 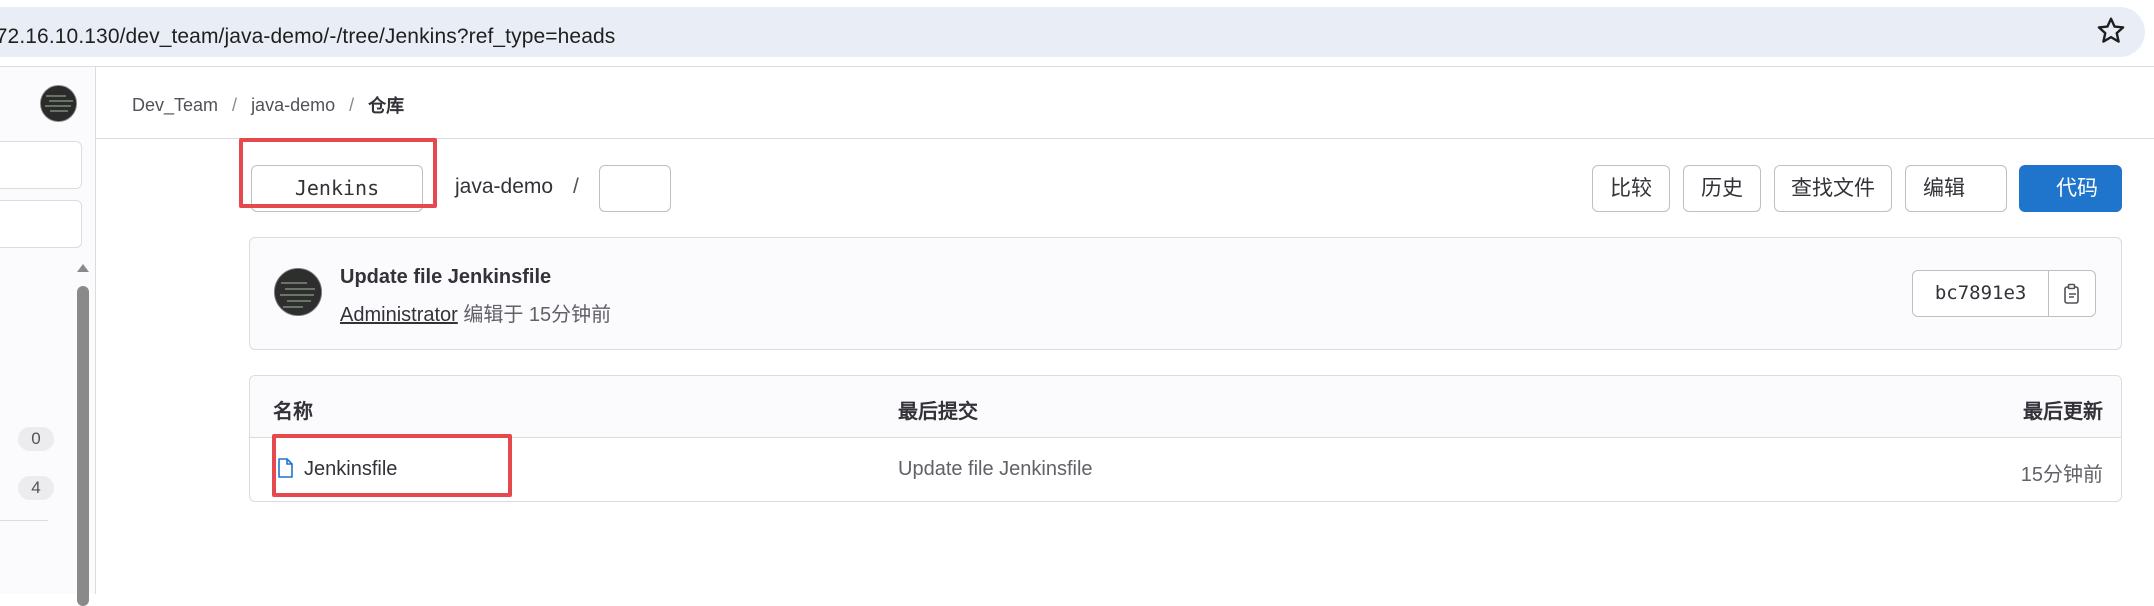 What do you see at coordinates (293, 105) in the screenshot?
I see `breadcrumb-project: java-demo` at bounding box center [293, 105].